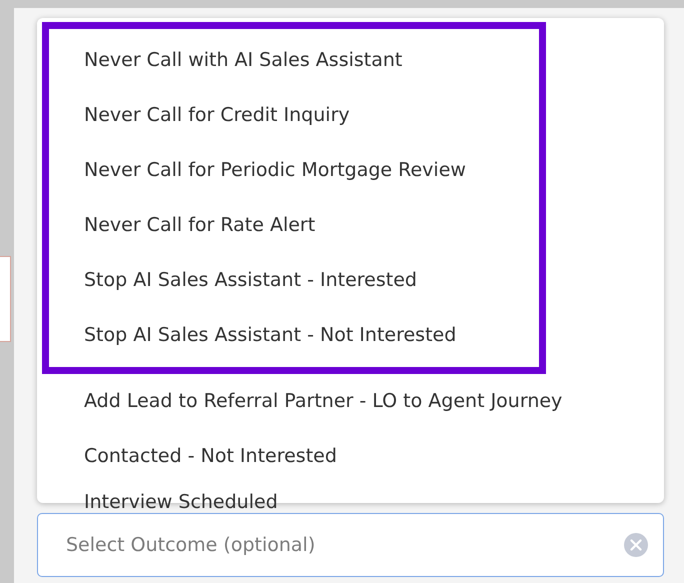 The height and width of the screenshot is (583, 684). What do you see at coordinates (294, 225) in the screenshot?
I see `outcome-option: Never Call for Rate Alert` at bounding box center [294, 225].